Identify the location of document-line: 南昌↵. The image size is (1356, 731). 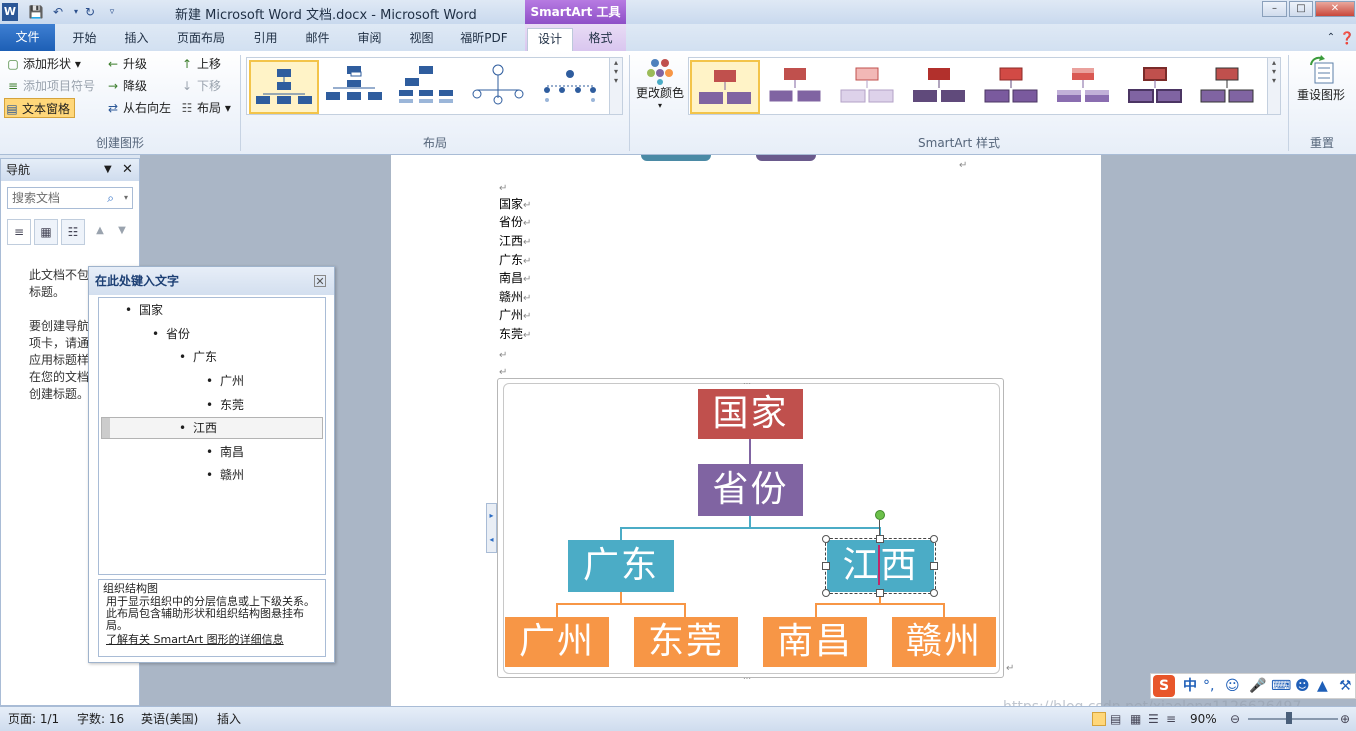
(515, 279).